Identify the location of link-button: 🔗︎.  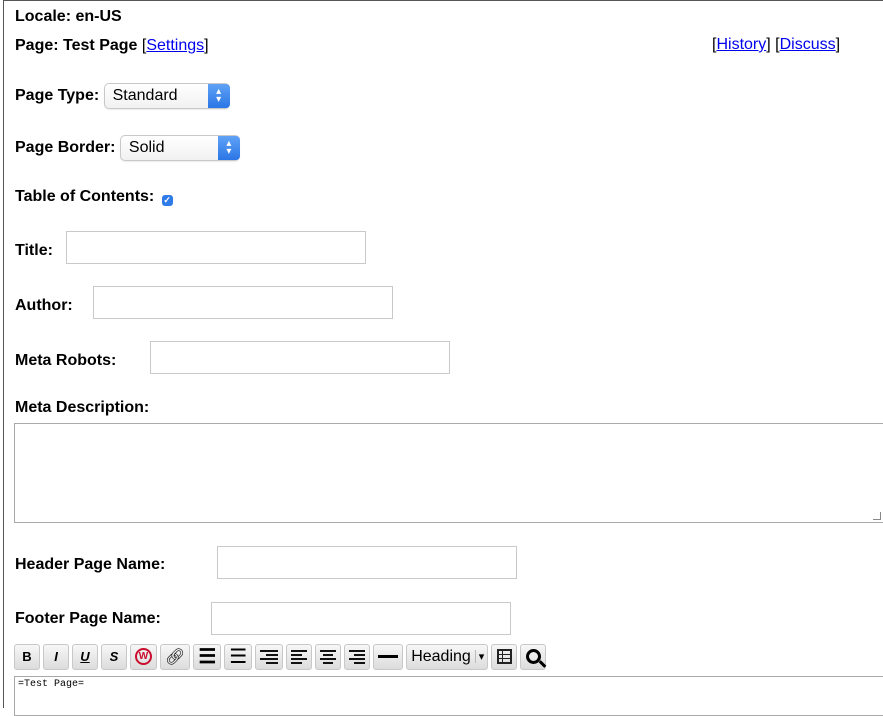
(175, 656).